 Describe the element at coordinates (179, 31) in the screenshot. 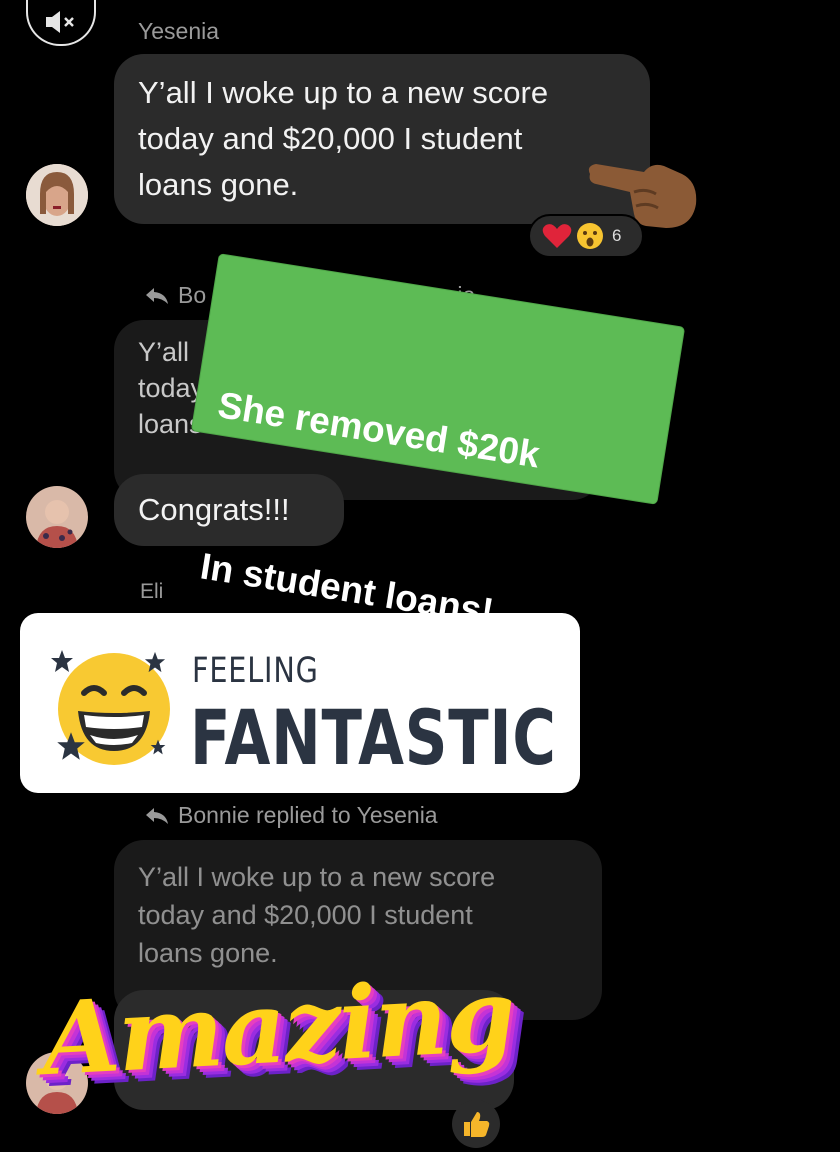

I see `sender-name: Yesenia` at that location.